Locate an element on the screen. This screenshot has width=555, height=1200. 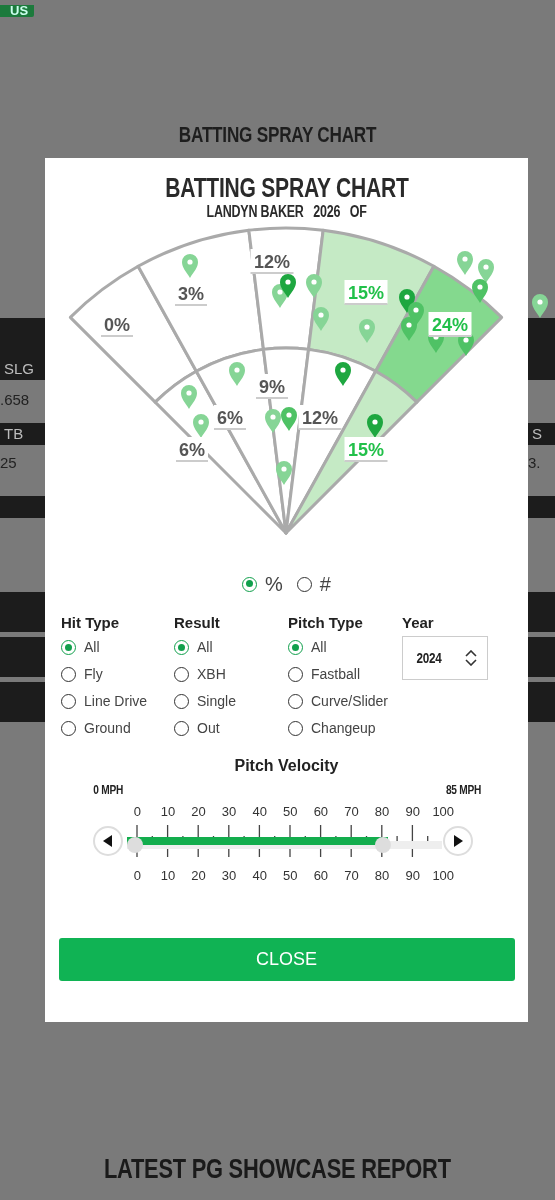
table-header-cell: S is located at coordinates (541, 434).